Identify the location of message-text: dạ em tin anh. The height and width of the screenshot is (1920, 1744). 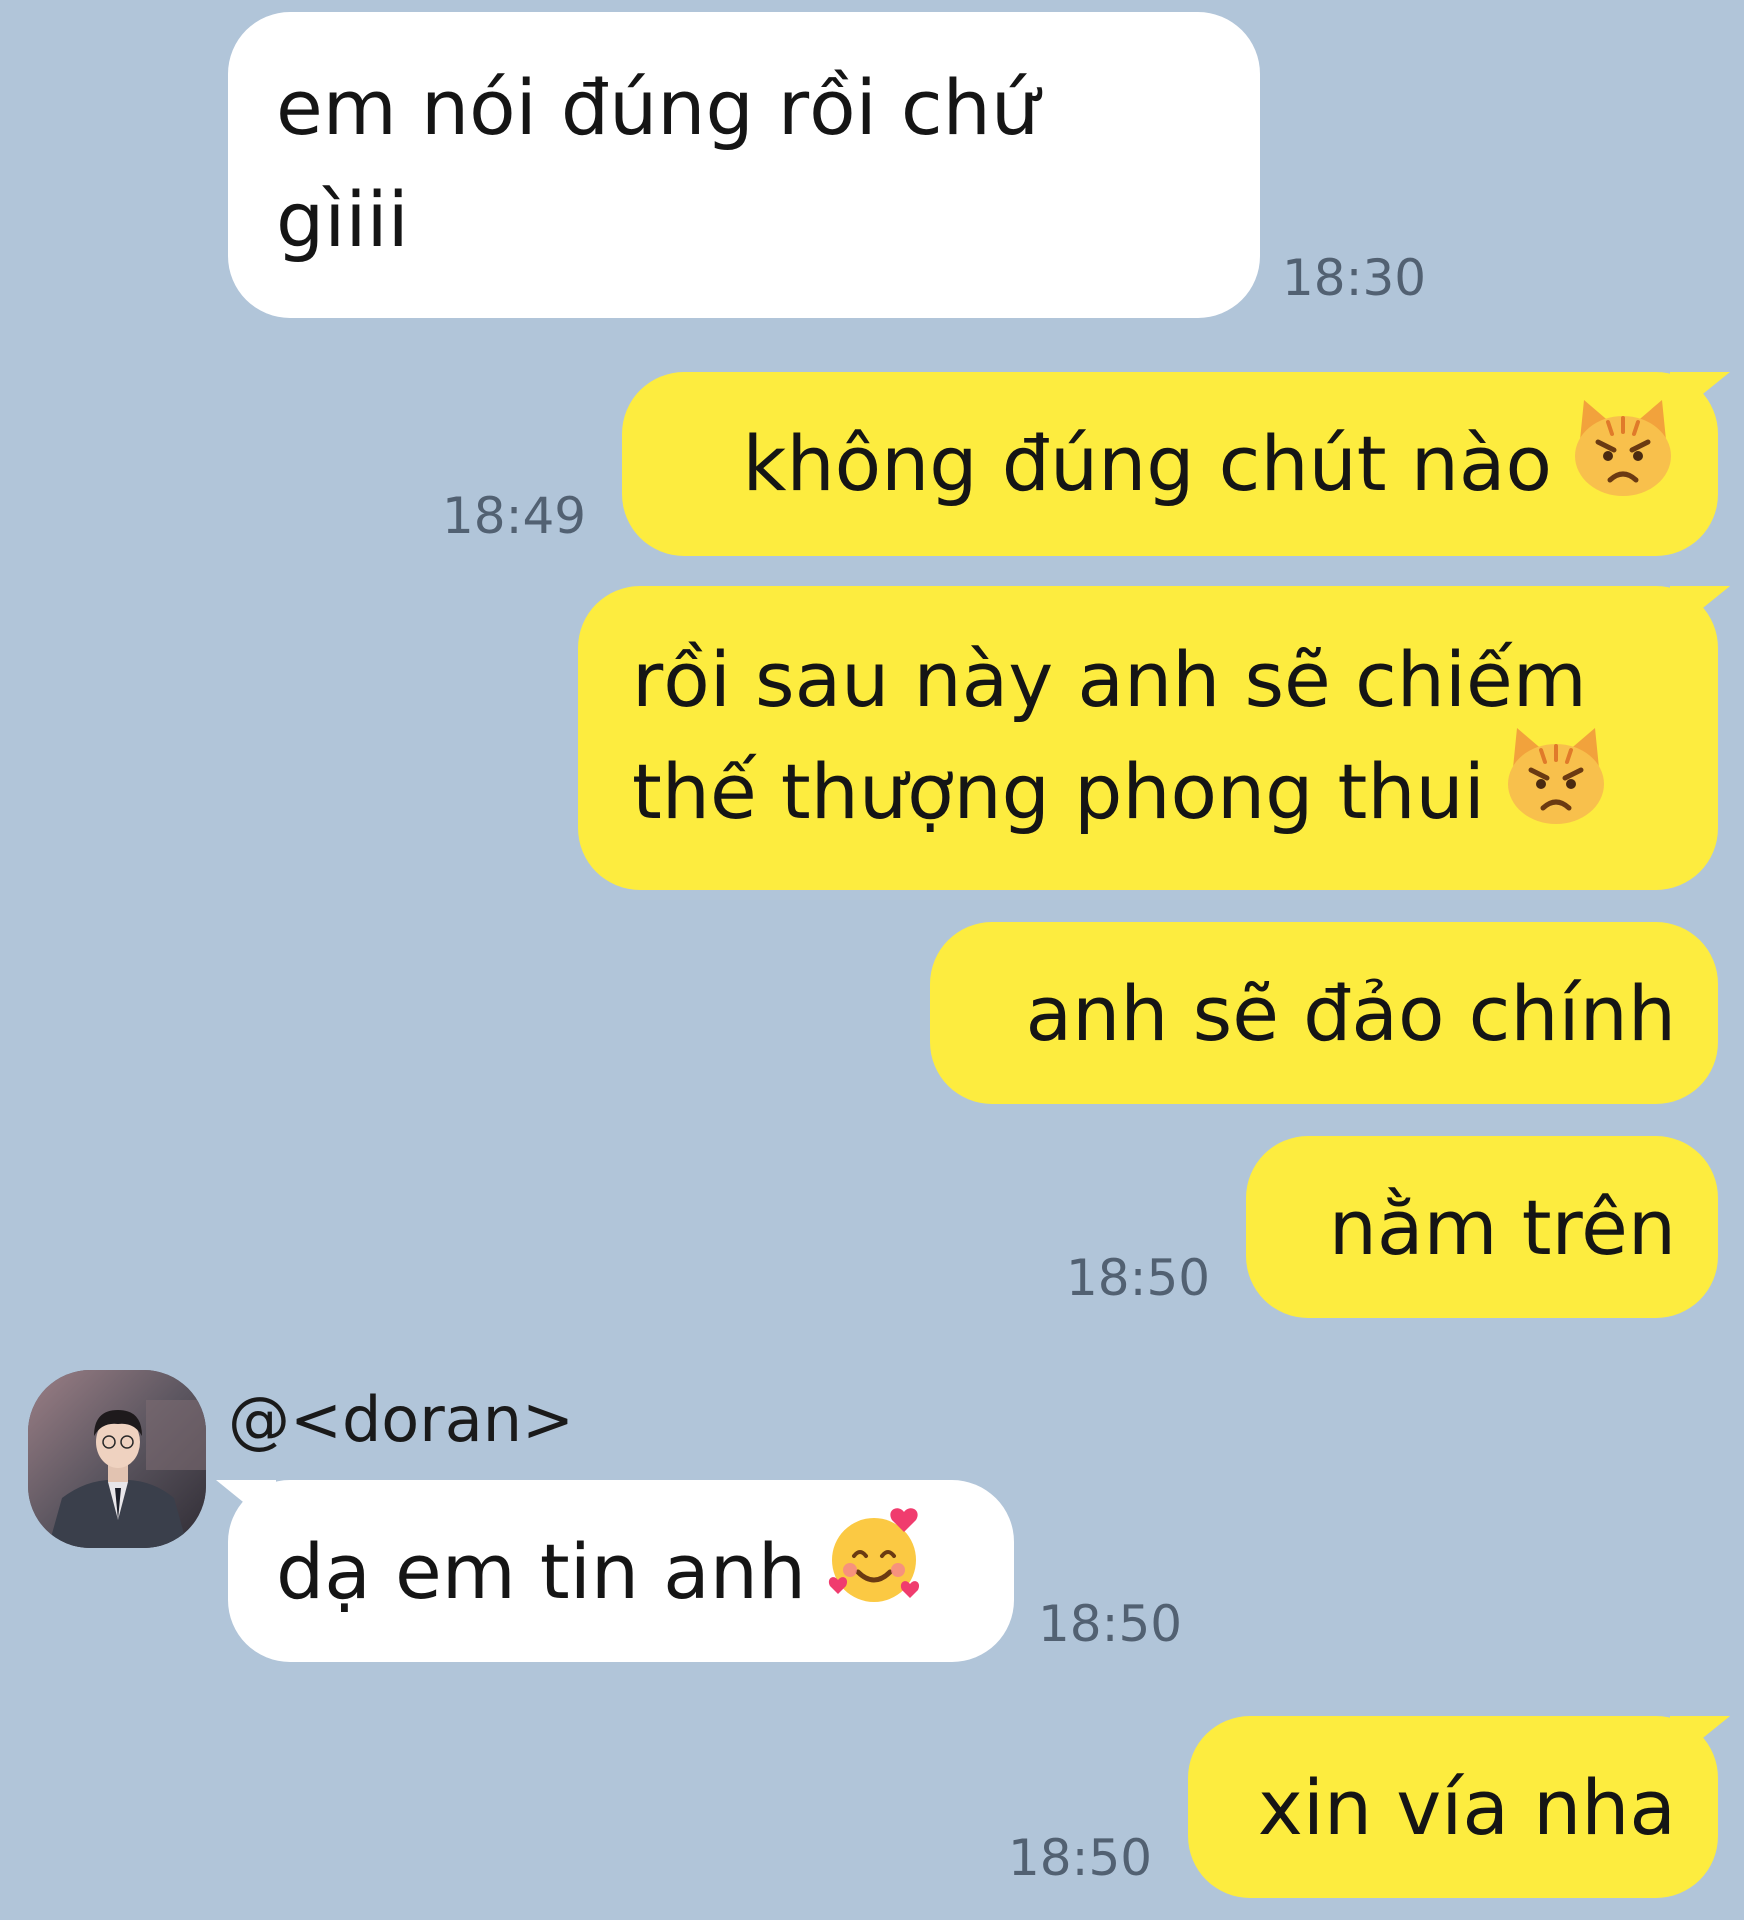
(541, 1571).